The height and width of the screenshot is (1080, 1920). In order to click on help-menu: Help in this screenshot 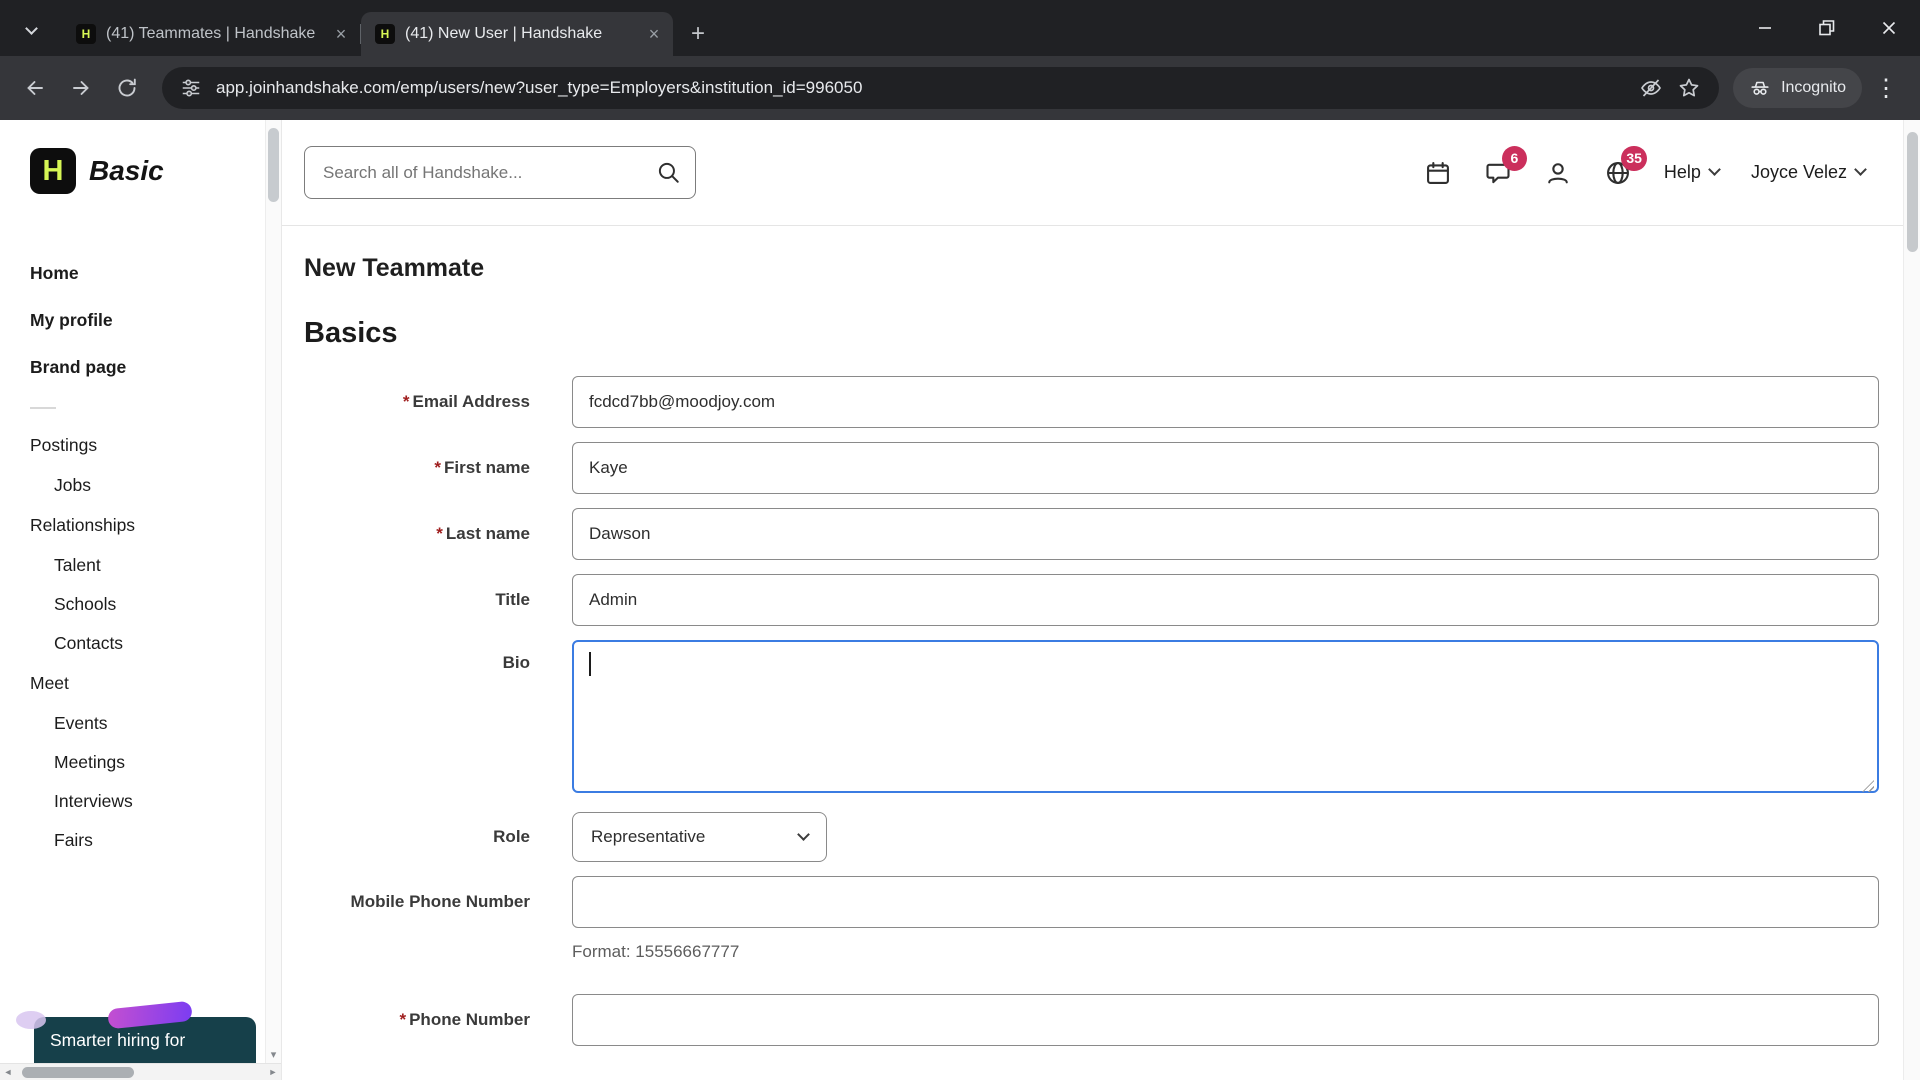, I will do `click(1692, 172)`.